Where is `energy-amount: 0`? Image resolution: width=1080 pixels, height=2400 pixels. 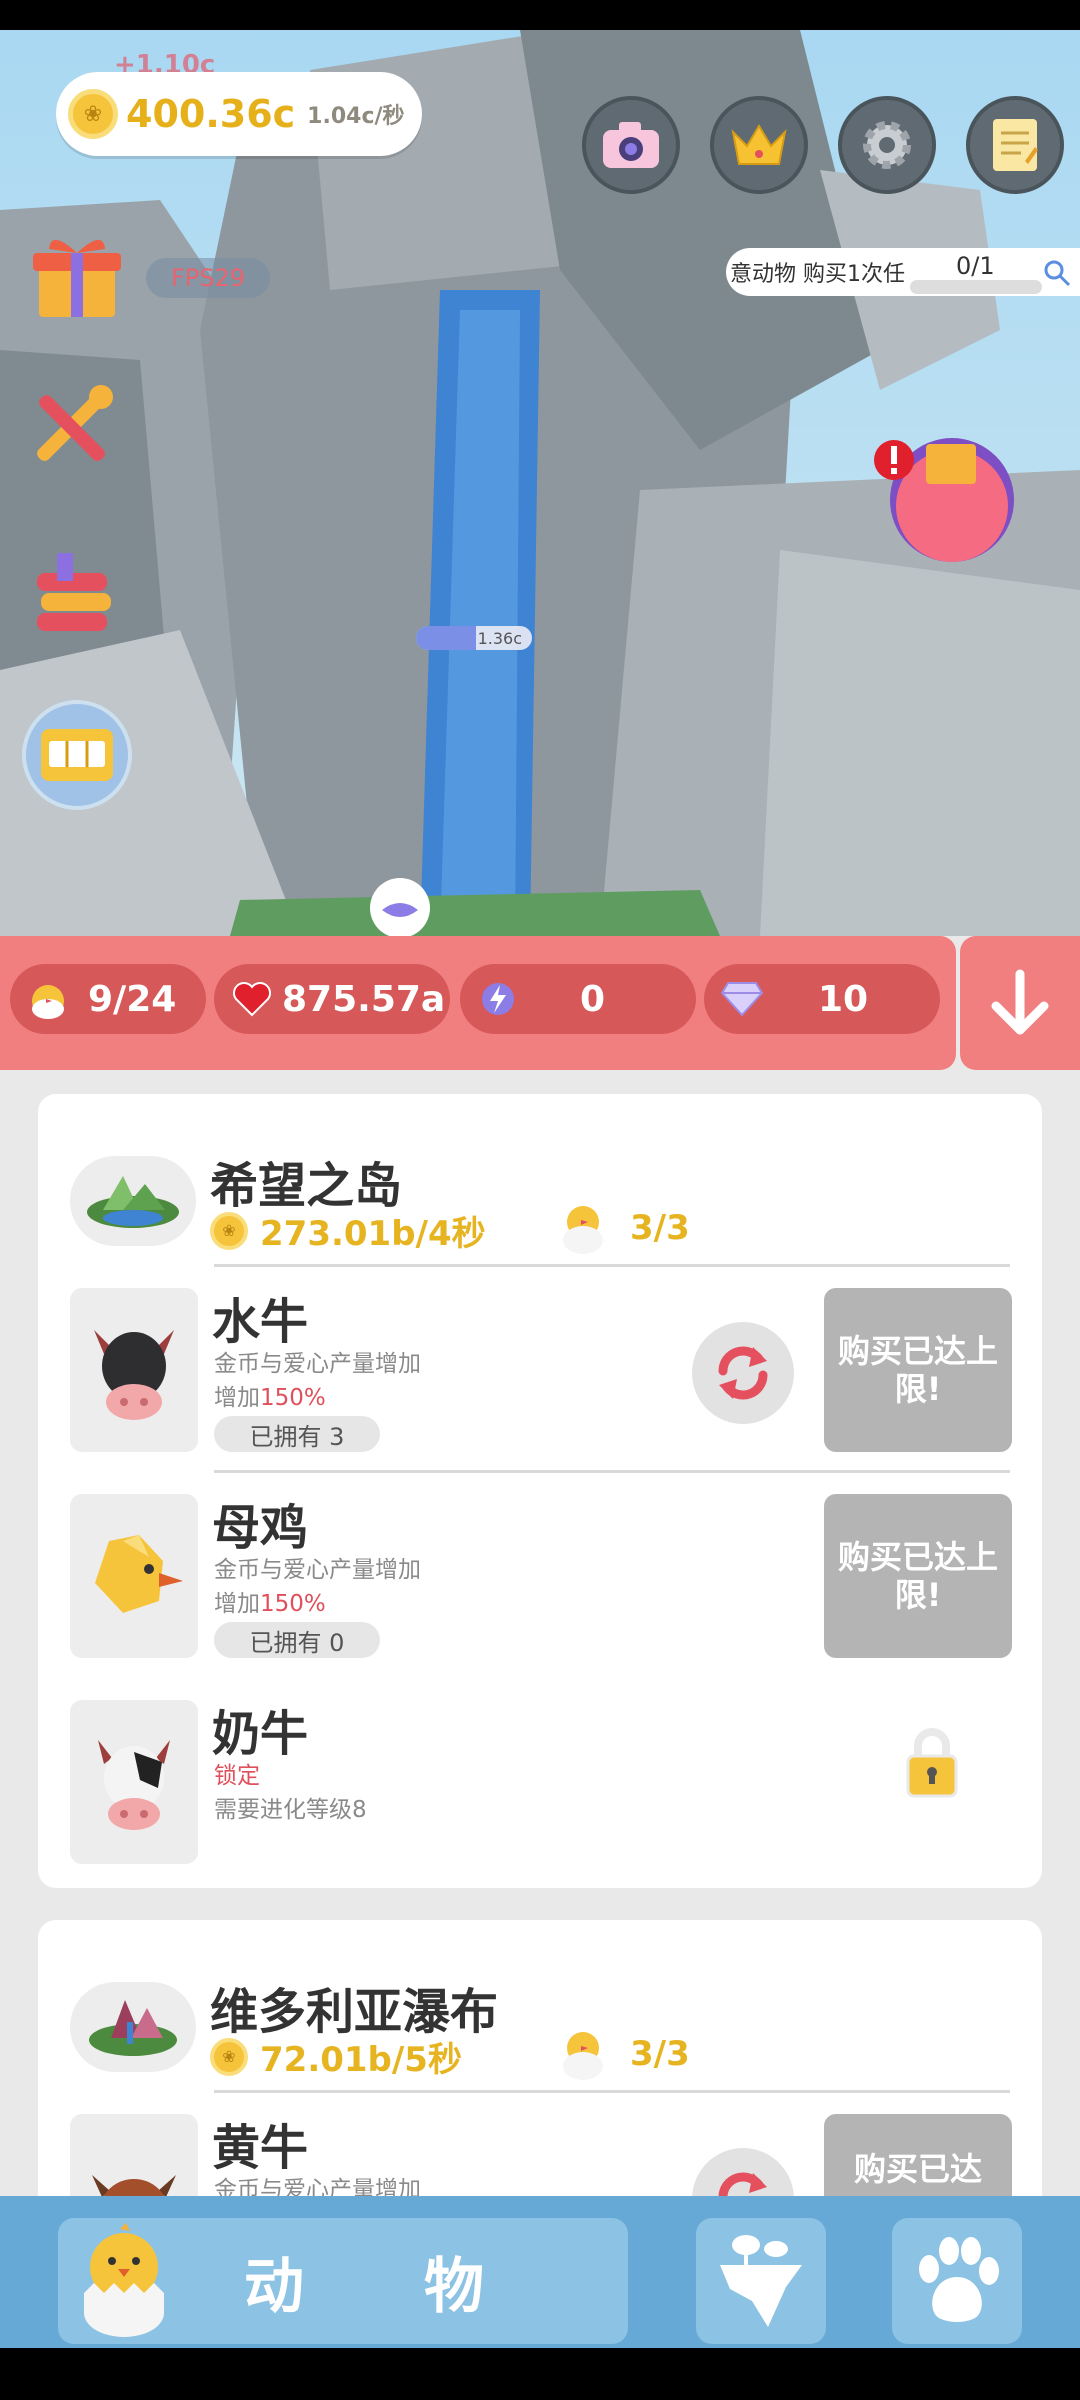 energy-amount: 0 is located at coordinates (593, 999).